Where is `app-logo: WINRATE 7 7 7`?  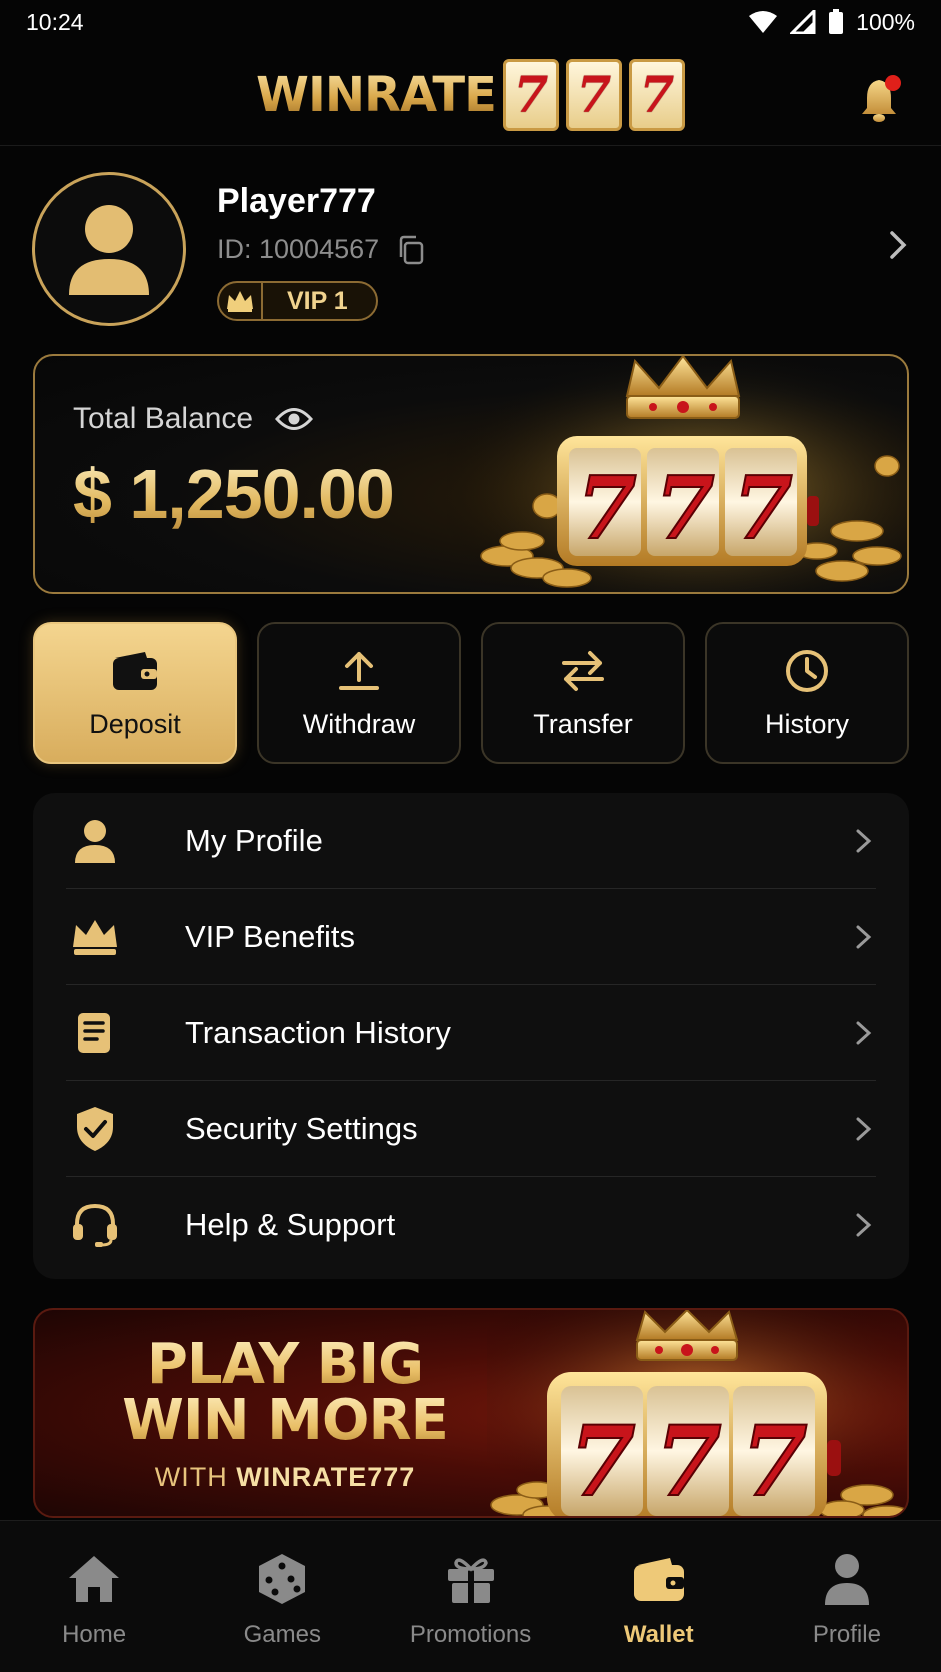 app-logo: WINRATE 7 7 7 is located at coordinates (470, 94).